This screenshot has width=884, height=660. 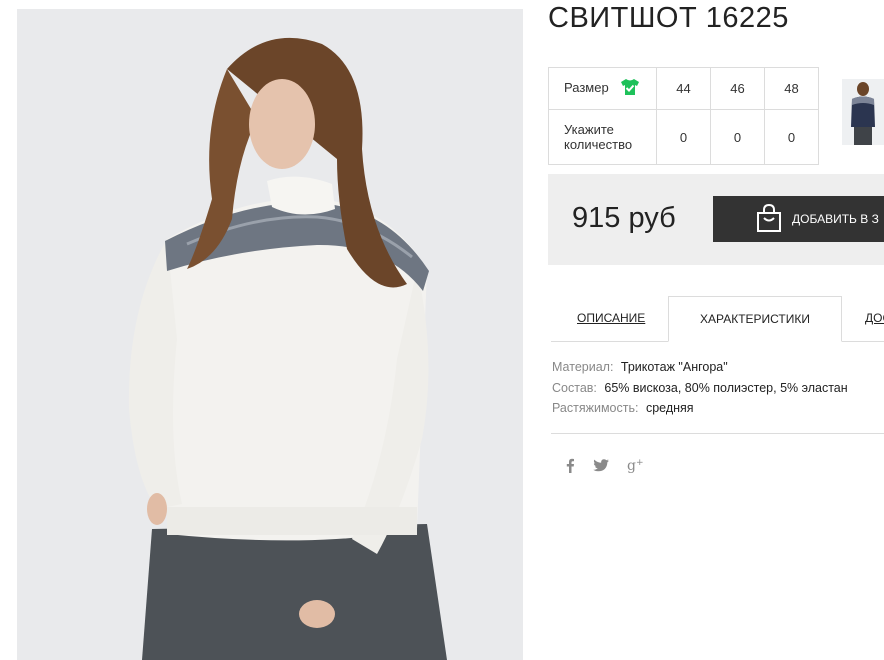 I want to click on tab-description: ОПИСАНИЕ, so click(x=611, y=318).